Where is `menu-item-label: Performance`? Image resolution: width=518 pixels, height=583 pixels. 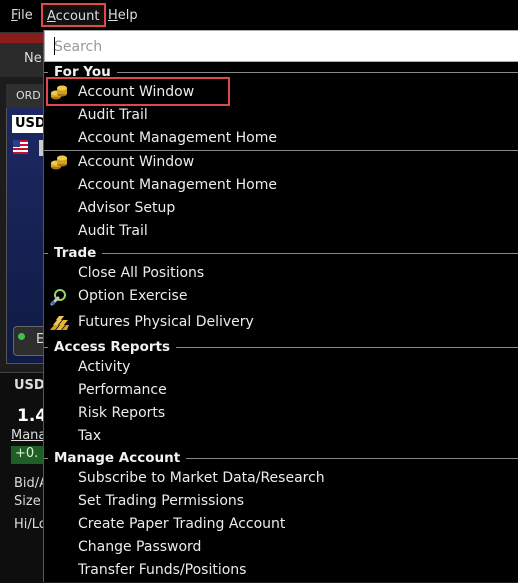 menu-item-label: Performance is located at coordinates (122, 390).